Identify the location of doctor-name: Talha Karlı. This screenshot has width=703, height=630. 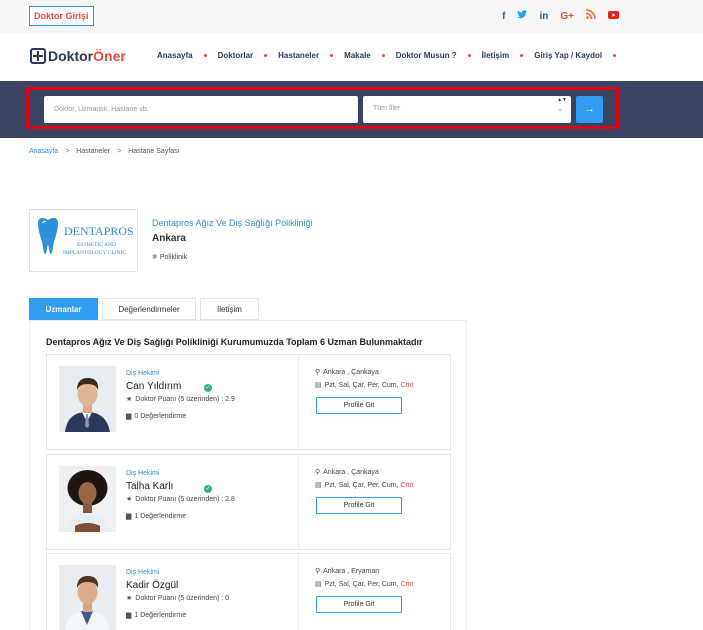
(149, 486).